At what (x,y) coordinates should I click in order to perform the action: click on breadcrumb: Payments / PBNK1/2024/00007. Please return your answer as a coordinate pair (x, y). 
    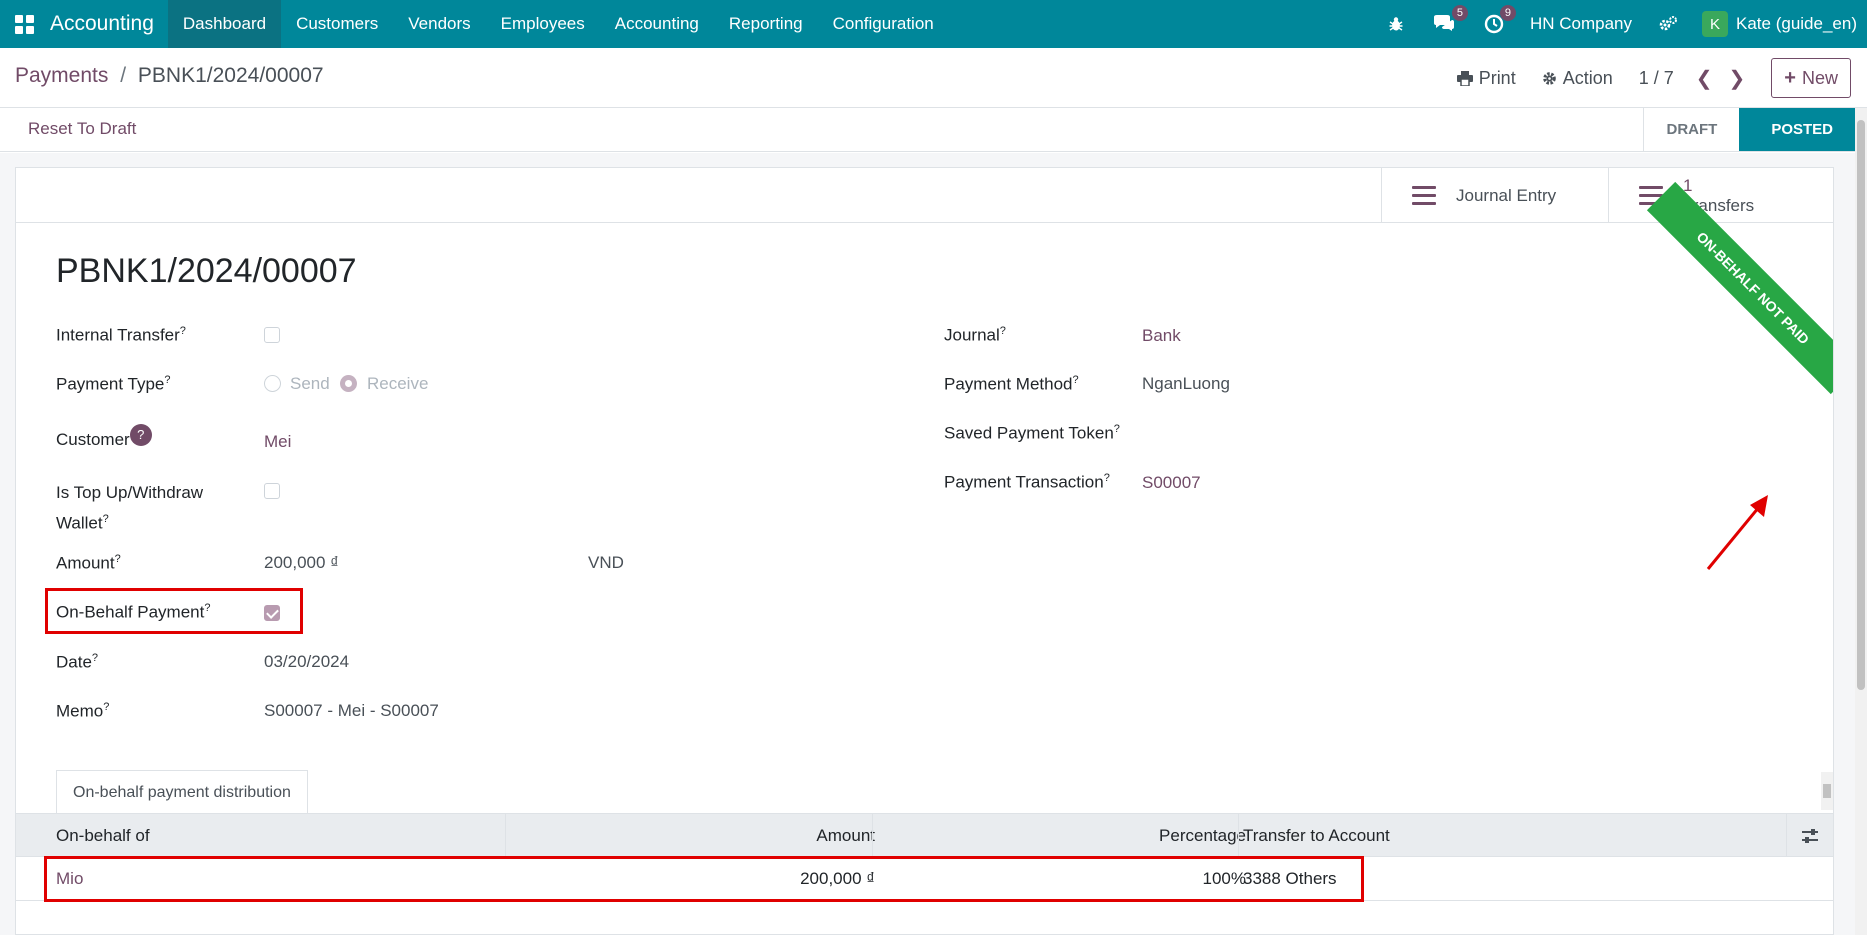
    Looking at the image, I should click on (169, 76).